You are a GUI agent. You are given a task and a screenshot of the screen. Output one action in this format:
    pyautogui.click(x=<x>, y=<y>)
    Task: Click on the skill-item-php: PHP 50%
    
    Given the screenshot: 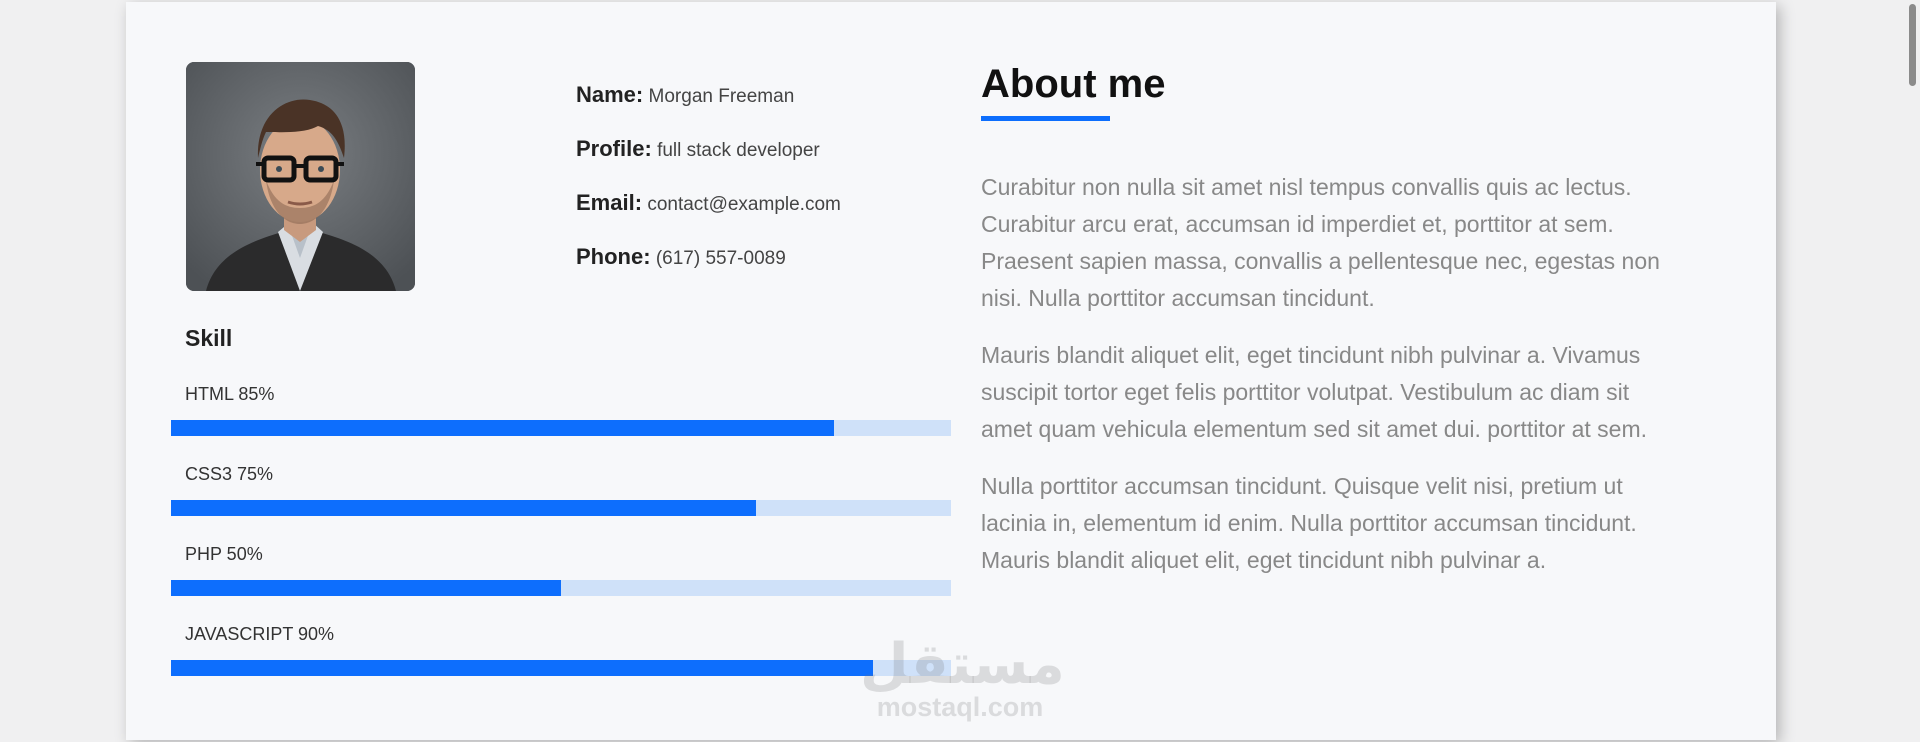 What is the action you would take?
    pyautogui.click(x=561, y=582)
    